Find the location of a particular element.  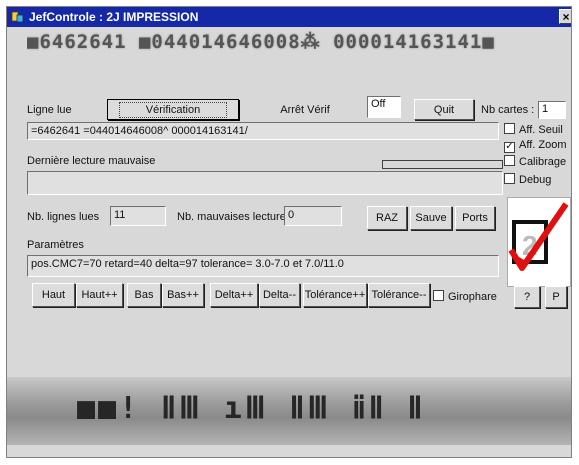

checkbox-aff-seuil: Aff. Seuil is located at coordinates (533, 129).